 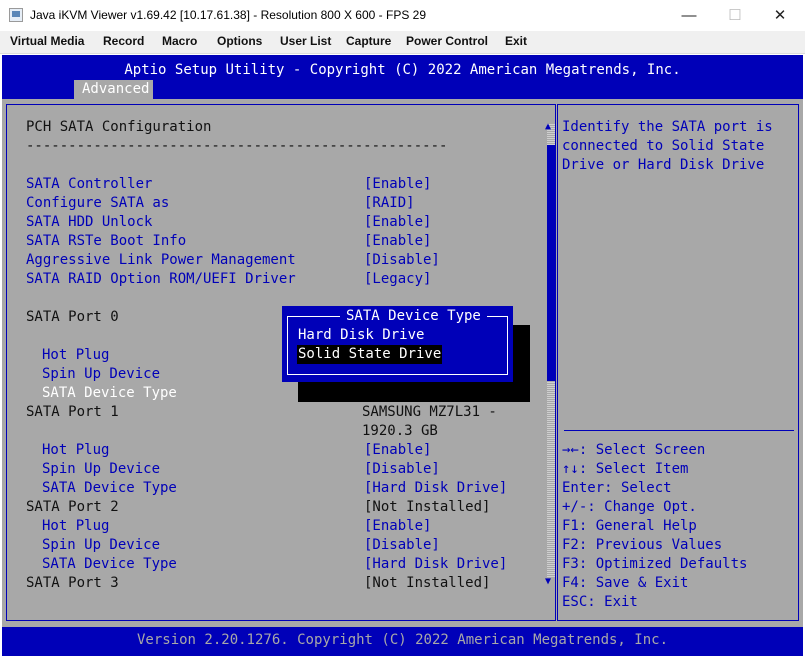 What do you see at coordinates (89, 222) in the screenshot?
I see `setting-hdd-unlock: SATA HDD Unlock` at bounding box center [89, 222].